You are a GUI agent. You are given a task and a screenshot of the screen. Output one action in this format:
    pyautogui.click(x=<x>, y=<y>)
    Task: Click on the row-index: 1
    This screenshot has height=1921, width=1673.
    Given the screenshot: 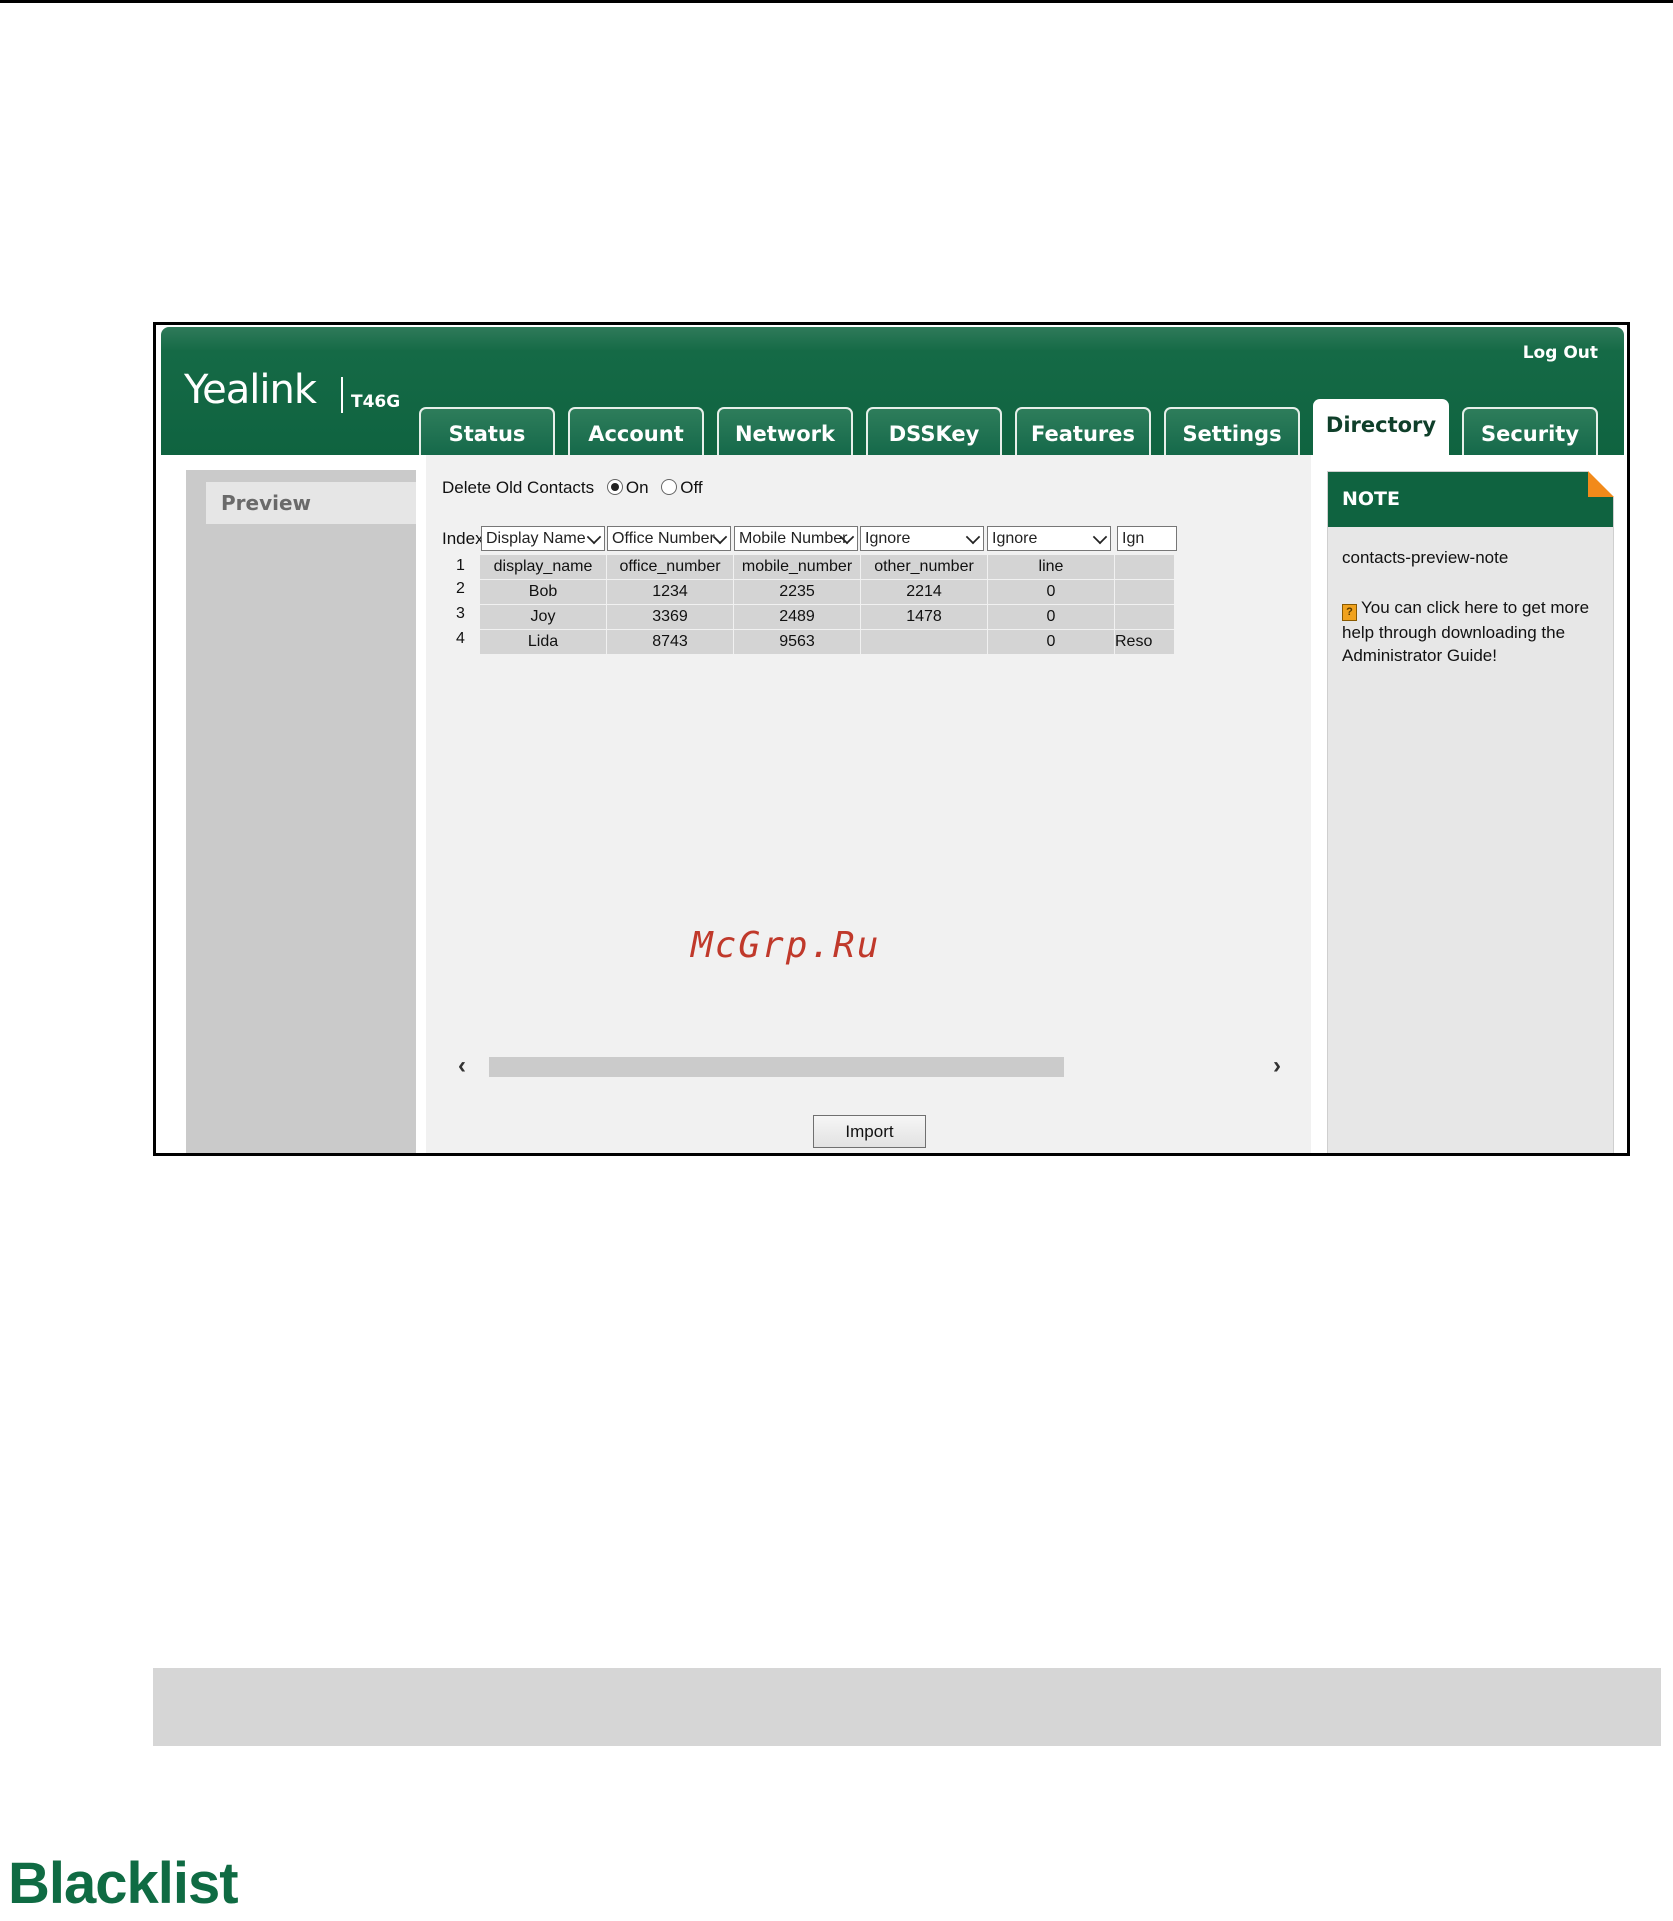 What is the action you would take?
    pyautogui.click(x=460, y=565)
    